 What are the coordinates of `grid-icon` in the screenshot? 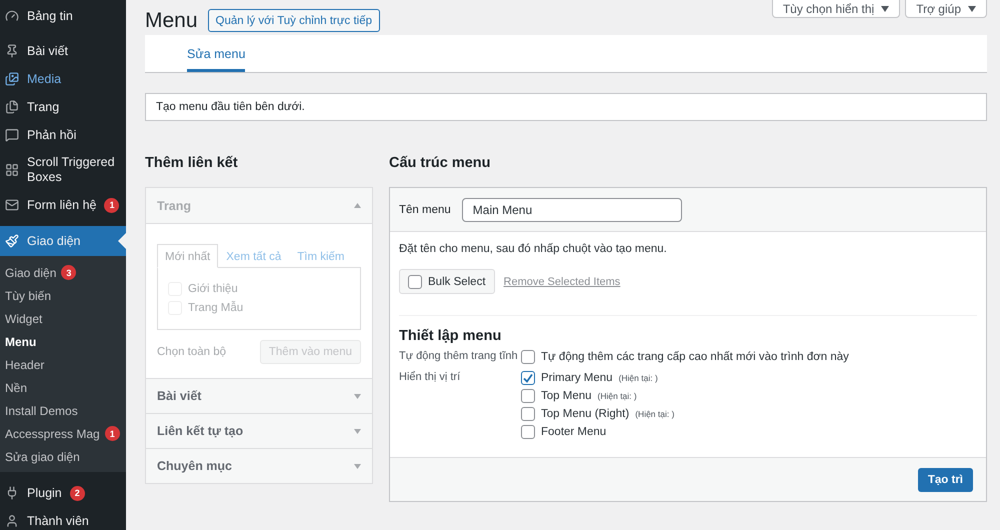 It's located at (12, 170).